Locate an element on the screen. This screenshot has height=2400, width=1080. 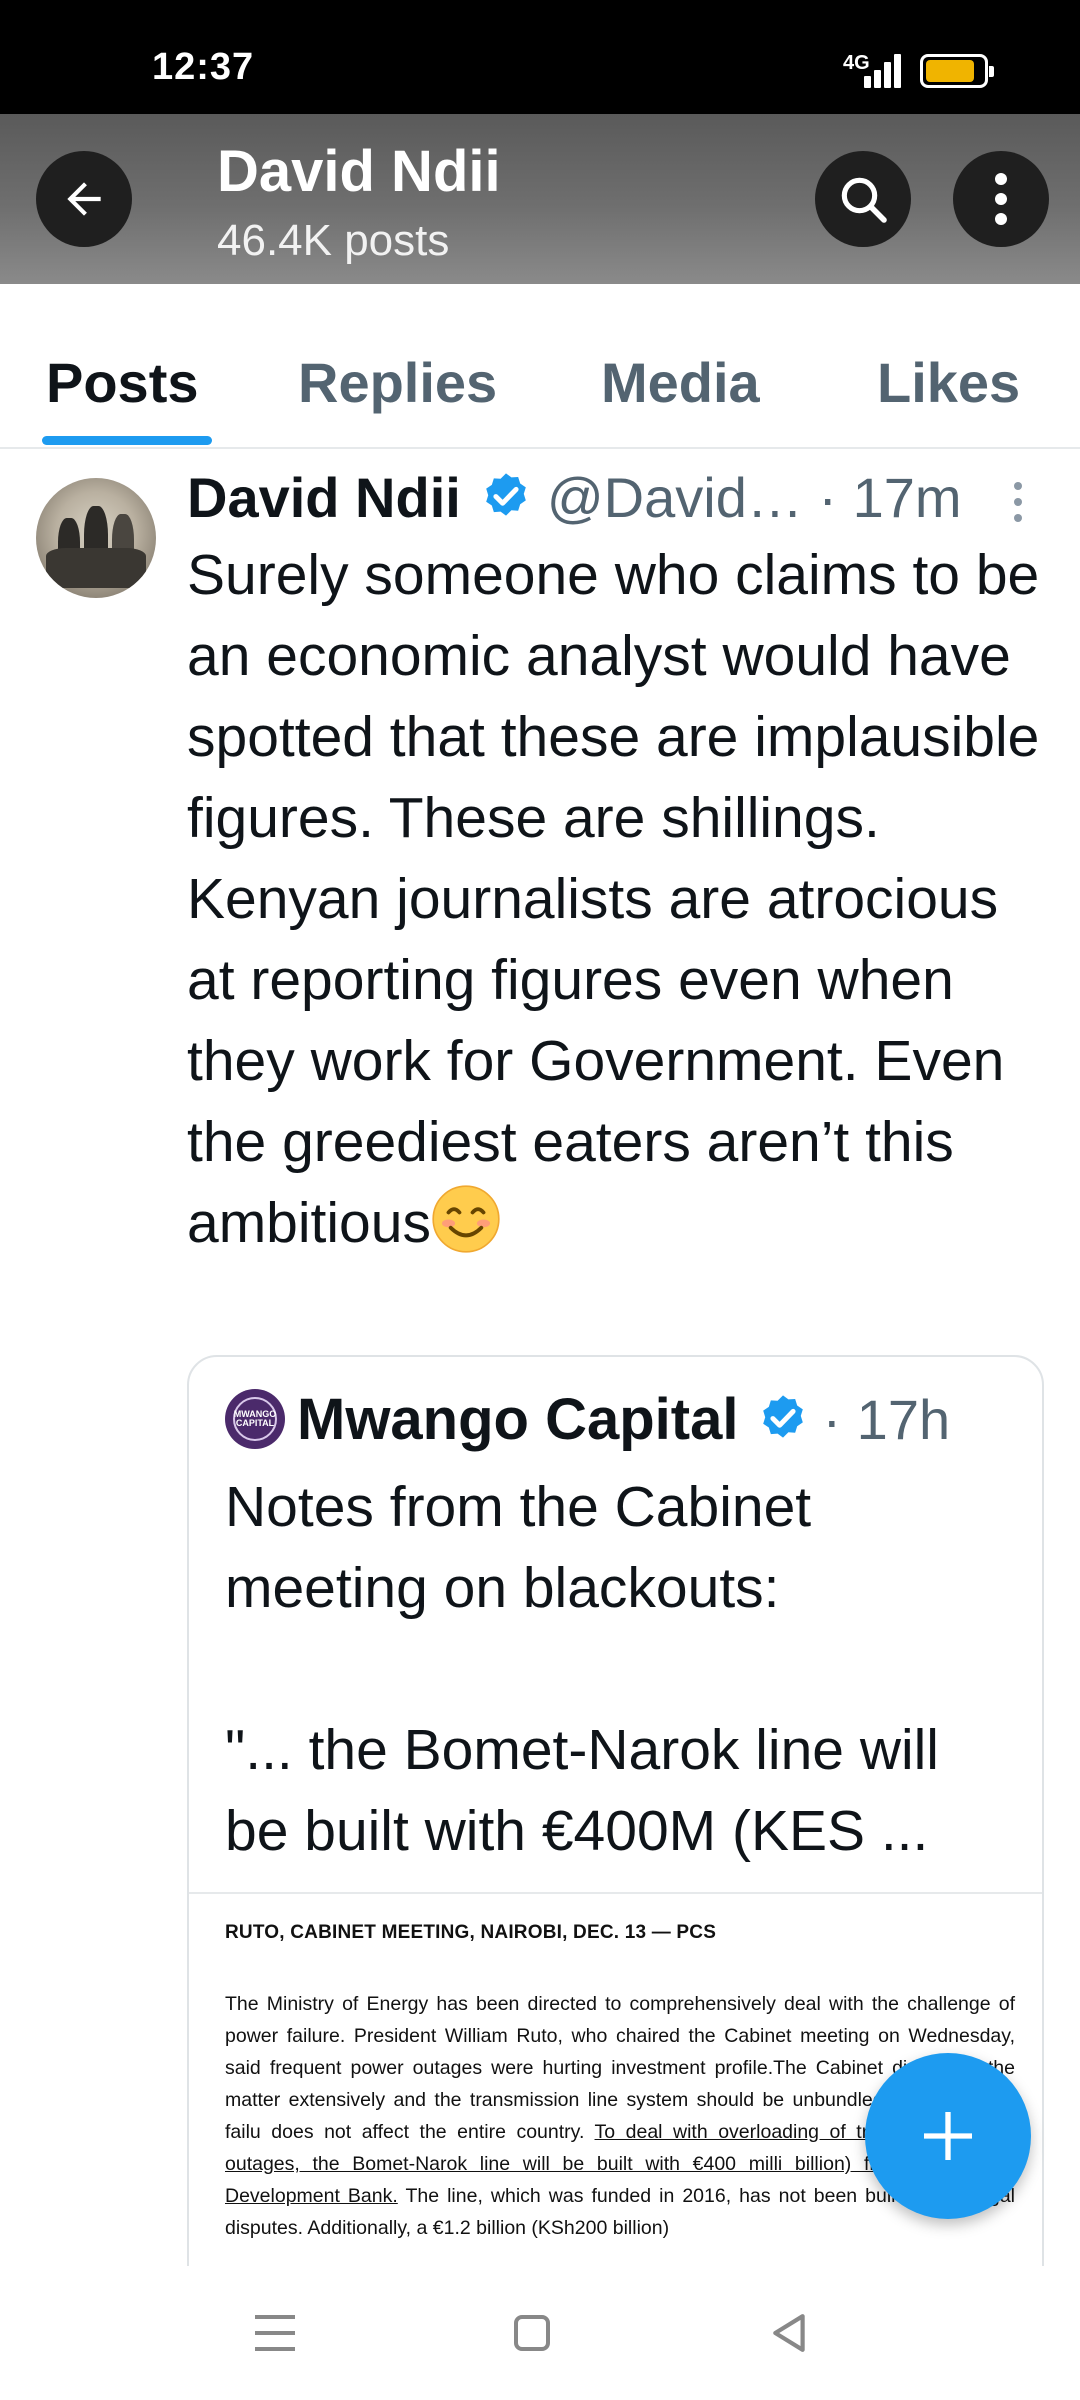
post-more-icon is located at coordinates (1018, 502).